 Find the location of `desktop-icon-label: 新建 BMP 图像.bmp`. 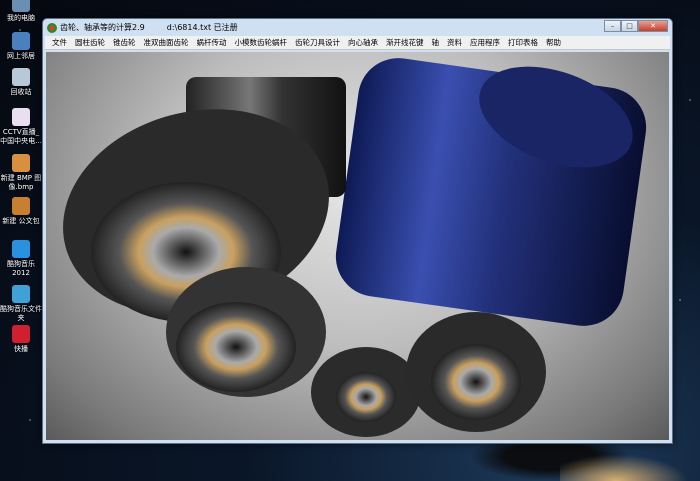

desktop-icon-label: 新建 BMP 图像.bmp is located at coordinates (21, 182).